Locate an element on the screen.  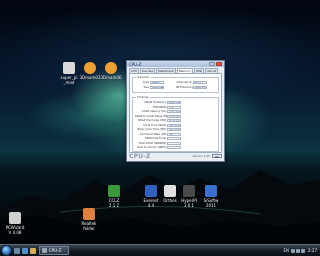
quicklaunch-browser-icon is located at coordinates (25, 250).